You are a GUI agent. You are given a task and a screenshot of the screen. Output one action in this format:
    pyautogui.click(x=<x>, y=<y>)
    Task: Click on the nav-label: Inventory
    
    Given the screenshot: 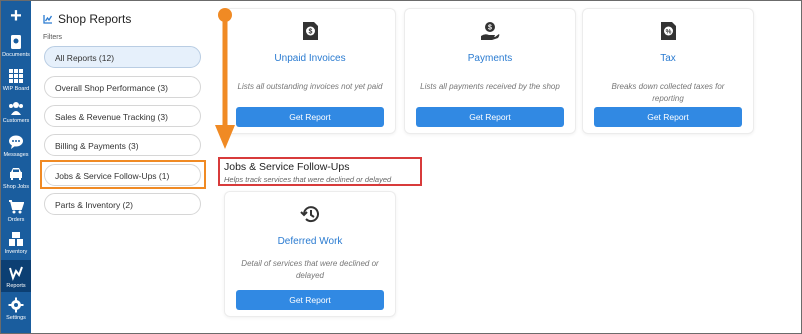 What is the action you would take?
    pyautogui.click(x=16, y=252)
    